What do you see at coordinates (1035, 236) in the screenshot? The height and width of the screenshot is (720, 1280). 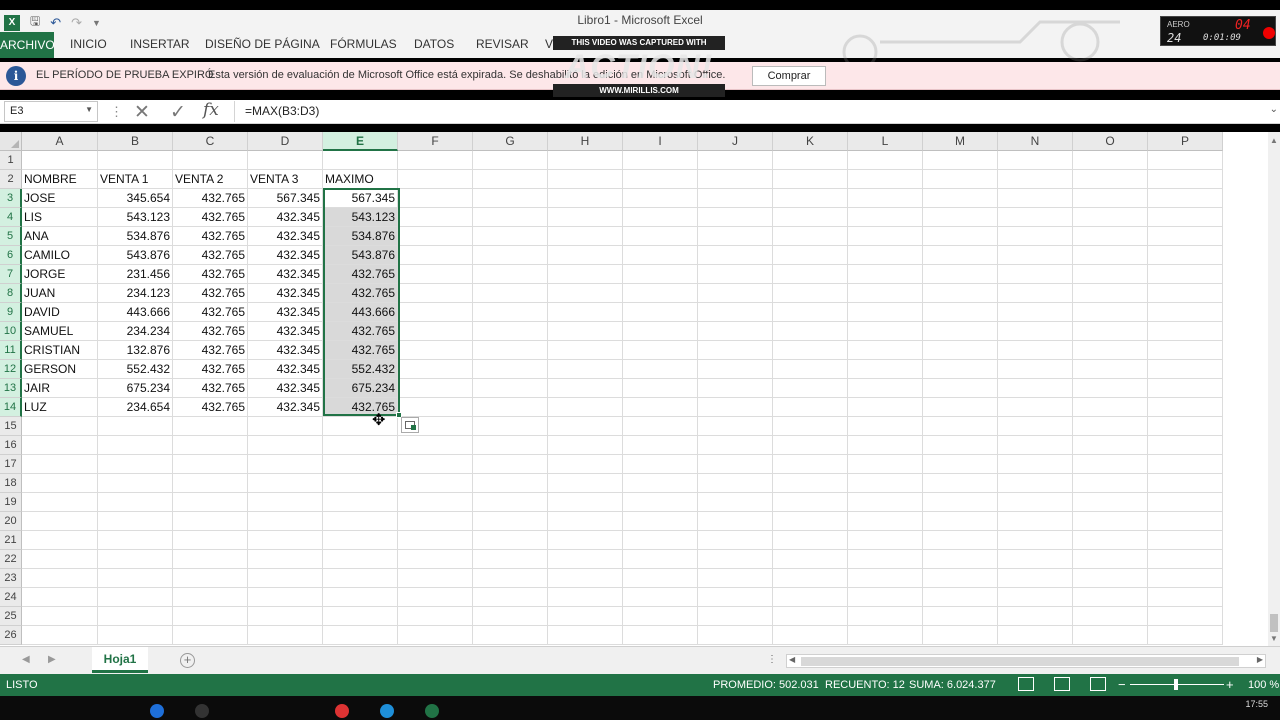 I see `cell-n5` at bounding box center [1035, 236].